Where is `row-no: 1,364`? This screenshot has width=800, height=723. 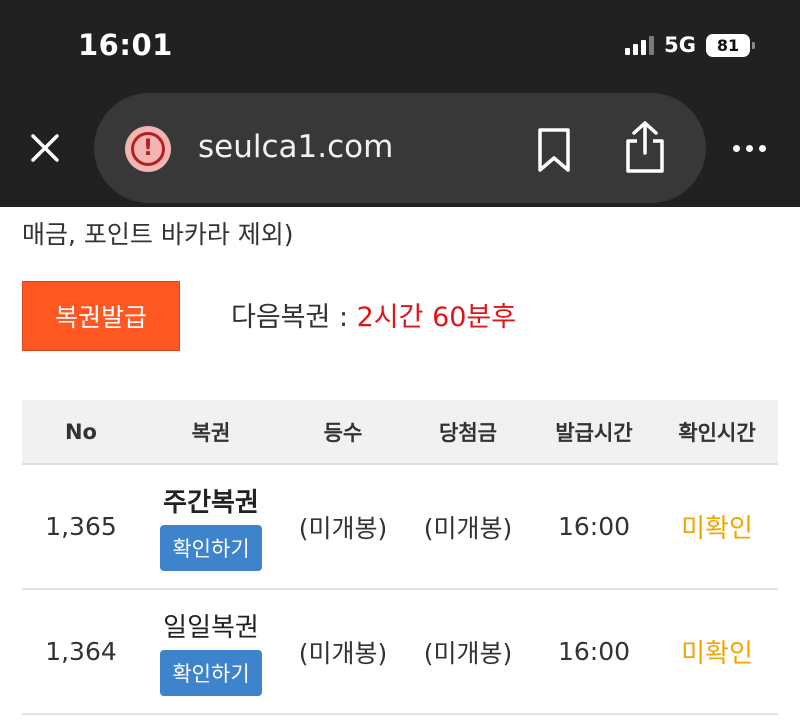 row-no: 1,364 is located at coordinates (81, 651).